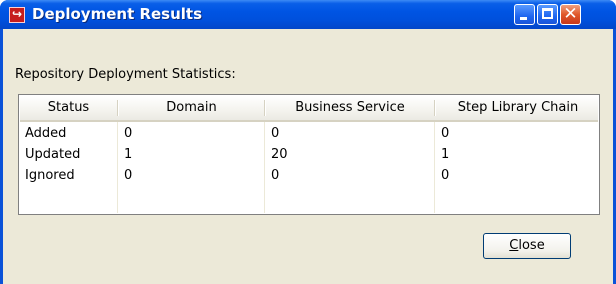 Image resolution: width=616 pixels, height=284 pixels. I want to click on column-header-domain: Domain, so click(191, 108).